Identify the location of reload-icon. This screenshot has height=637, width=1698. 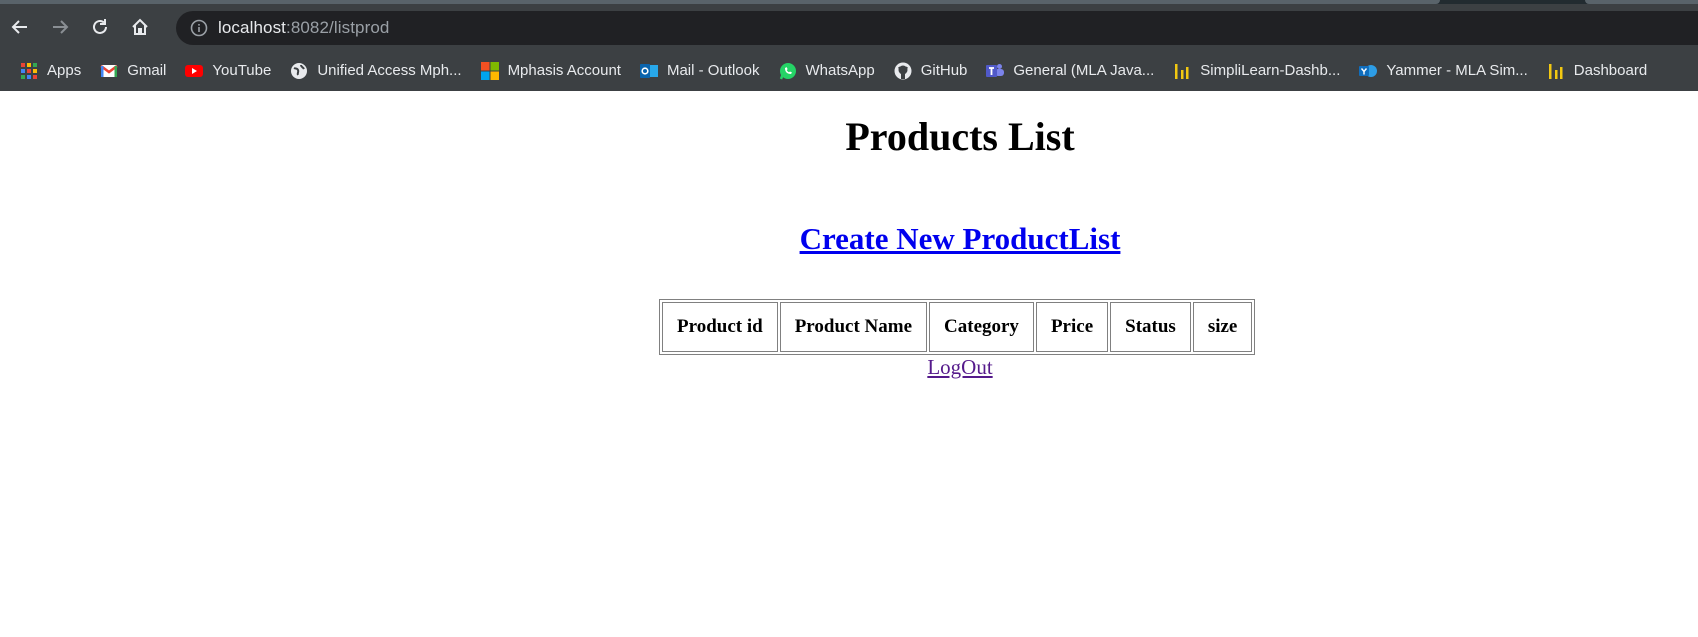
(100, 26).